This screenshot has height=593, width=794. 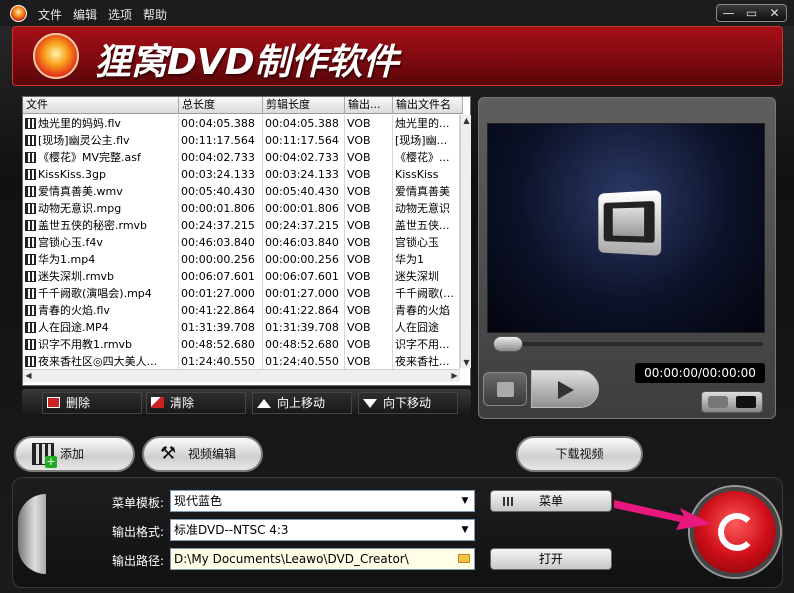 What do you see at coordinates (322, 559) in the screenshot?
I see `output-path-input: D:\My Documents\Leawo\DVD_Creator\` at bounding box center [322, 559].